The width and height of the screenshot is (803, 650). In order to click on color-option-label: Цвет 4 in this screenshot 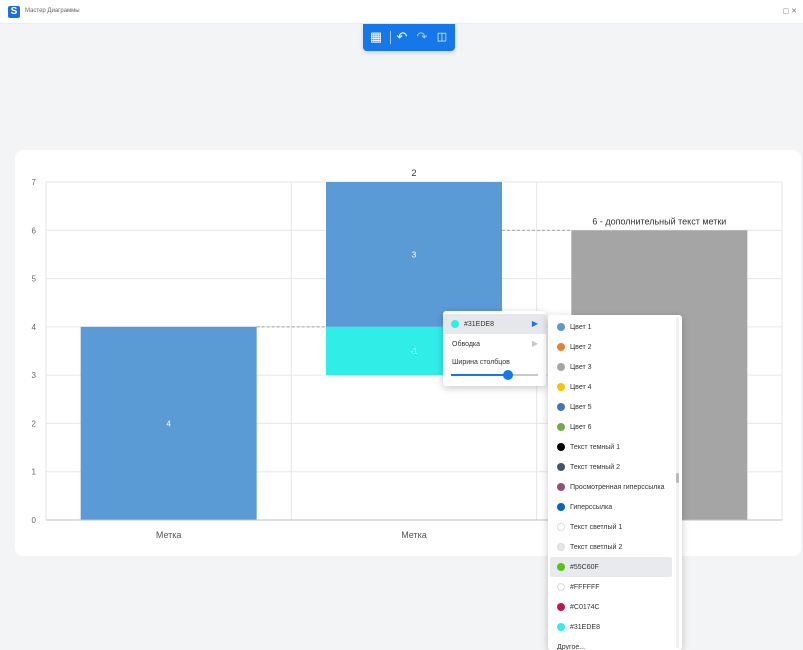, I will do `click(581, 387)`.